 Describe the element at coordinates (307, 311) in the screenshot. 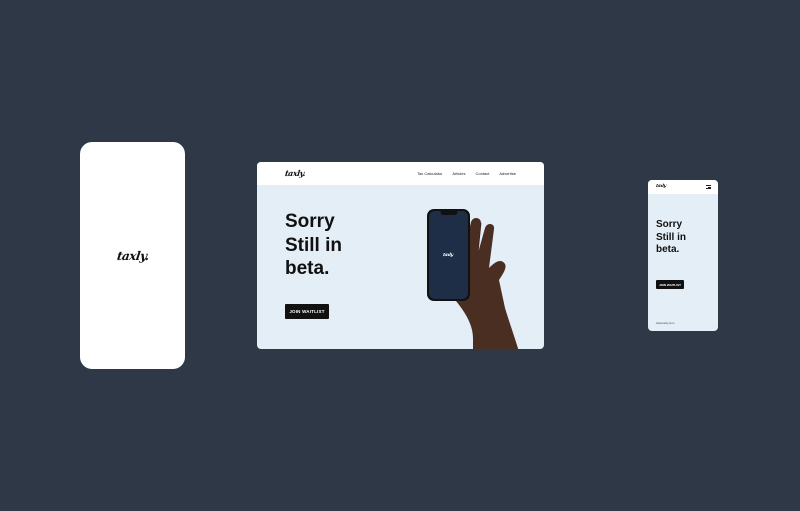

I see `join-waitlist-button: JOIN WAITLIST` at that location.